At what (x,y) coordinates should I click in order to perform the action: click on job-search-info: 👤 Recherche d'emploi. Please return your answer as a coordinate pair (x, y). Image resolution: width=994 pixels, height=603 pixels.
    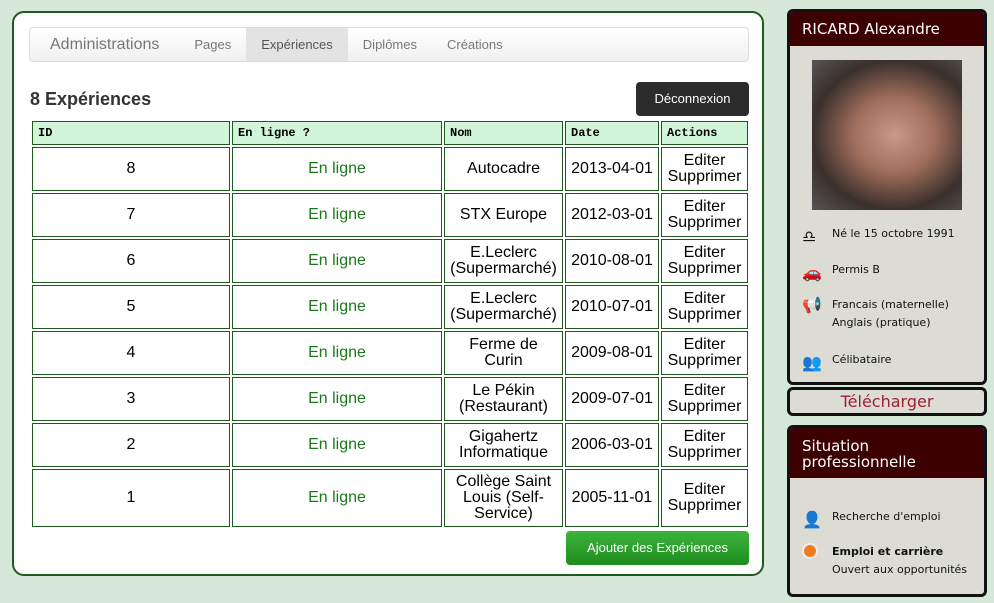
    Looking at the image, I should click on (871, 519).